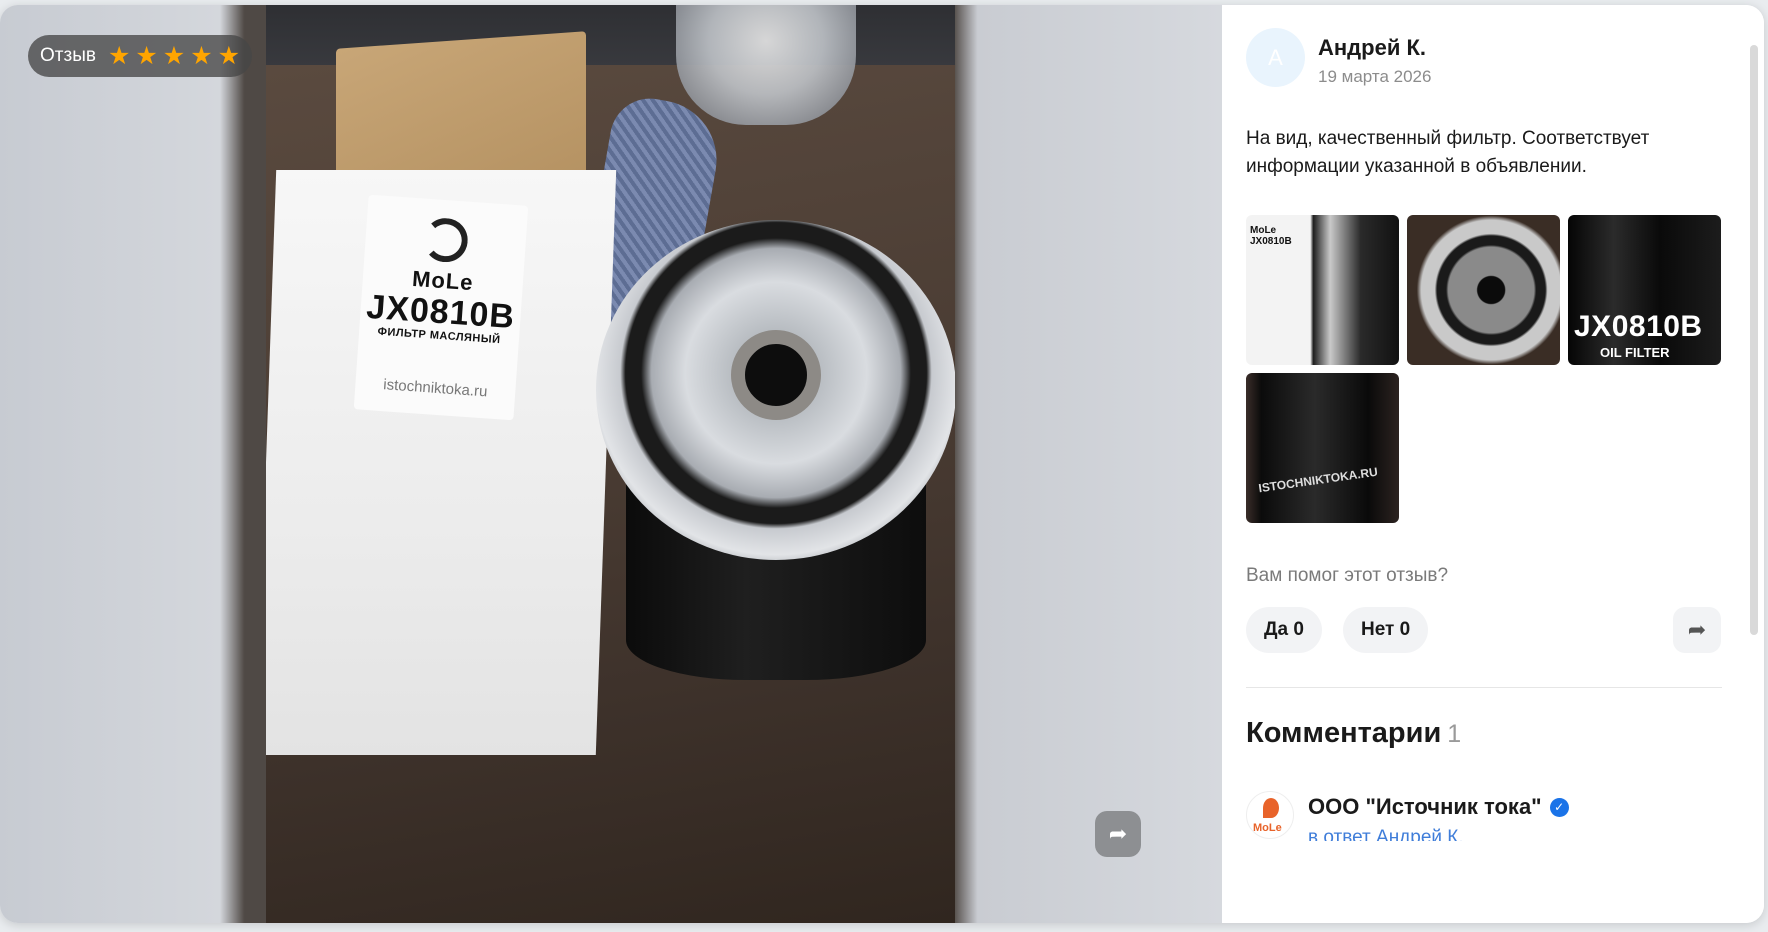 The height and width of the screenshot is (932, 1768). I want to click on thumbnail-subtext: OIL FILTER, so click(1635, 352).